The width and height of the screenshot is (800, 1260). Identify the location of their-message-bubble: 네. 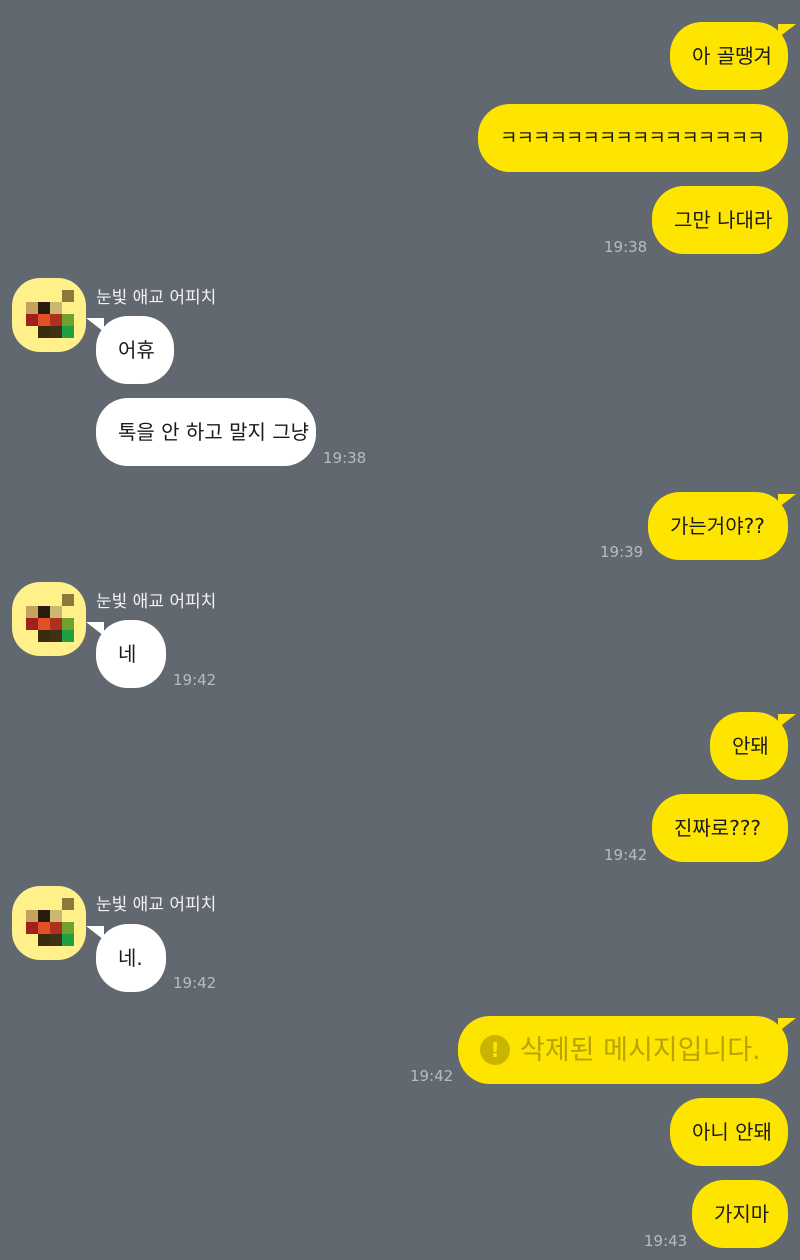
(131, 654).